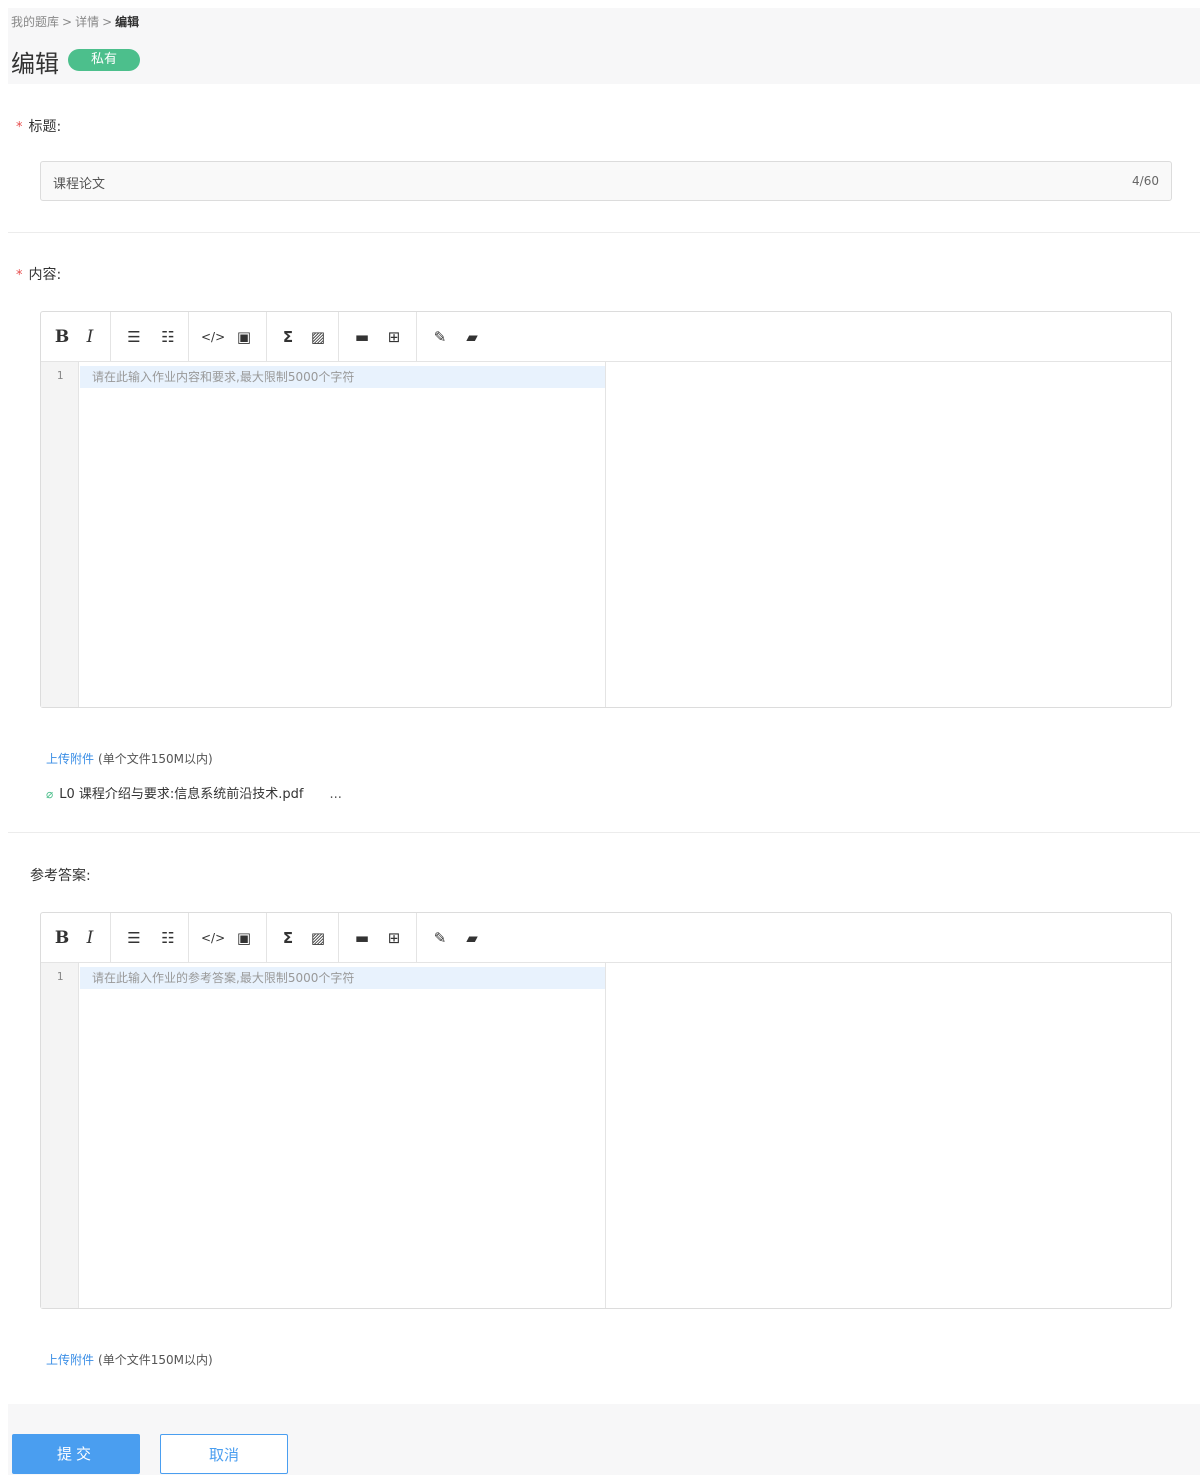 This screenshot has height=1475, width=1200. Describe the element at coordinates (181, 794) in the screenshot. I see `attachment-filename: L0 课程介绍与要求:信息系统前沿技术.pdf` at that location.